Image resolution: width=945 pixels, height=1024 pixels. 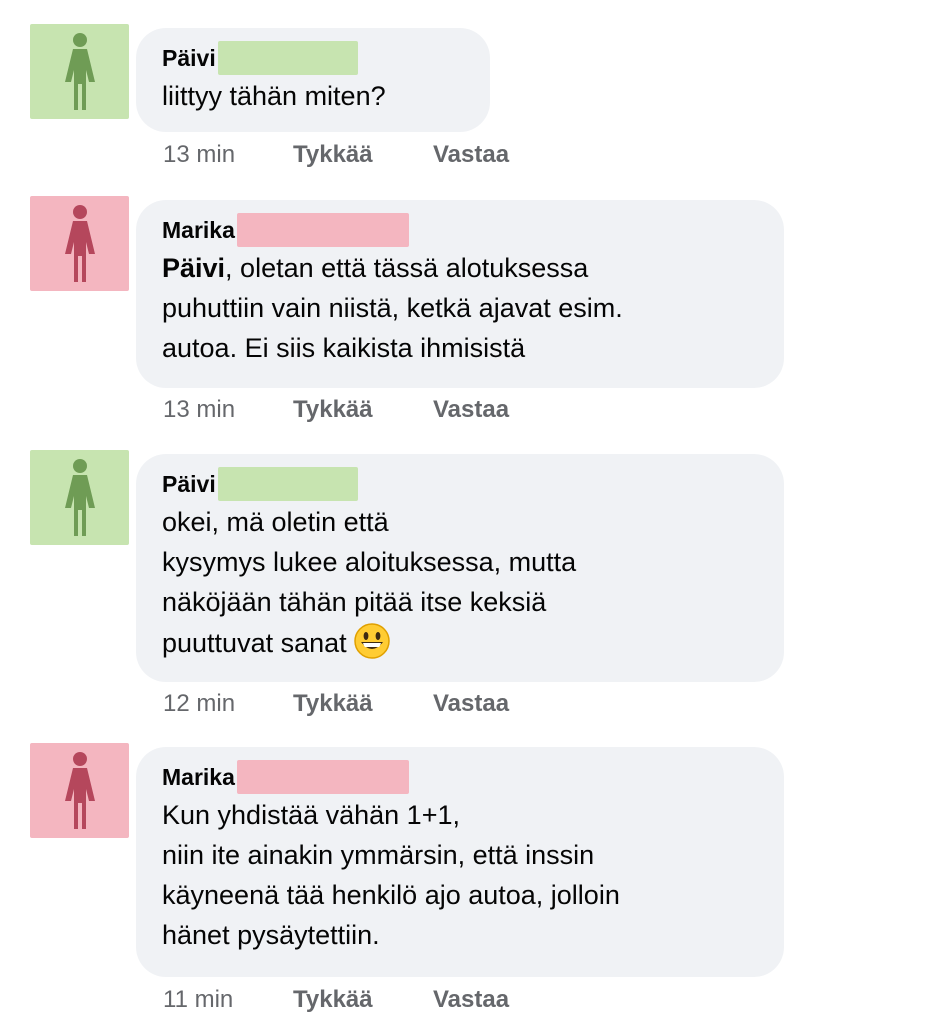 I want to click on timestamp: 11 min, so click(x=228, y=1000).